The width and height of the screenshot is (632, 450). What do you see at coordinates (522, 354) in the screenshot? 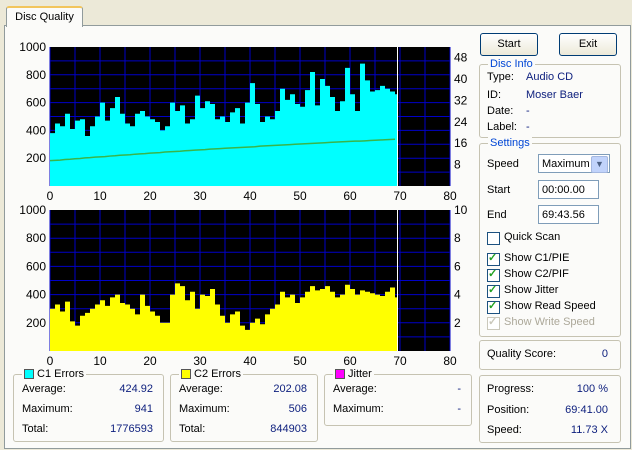
I see `quality-score-label: Quality Score:` at bounding box center [522, 354].